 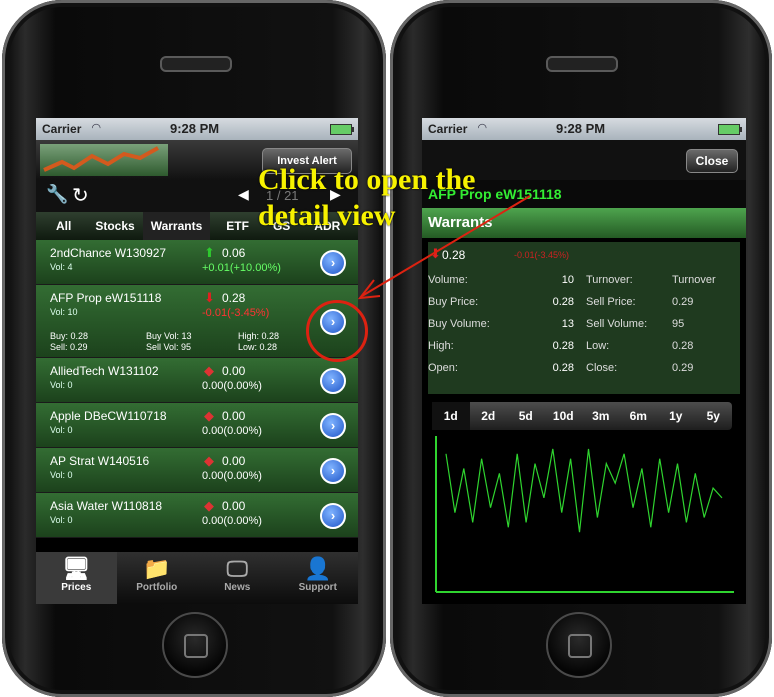 What do you see at coordinates (327, 215) in the screenshot?
I see `annotation-line-2: detail view` at bounding box center [327, 215].